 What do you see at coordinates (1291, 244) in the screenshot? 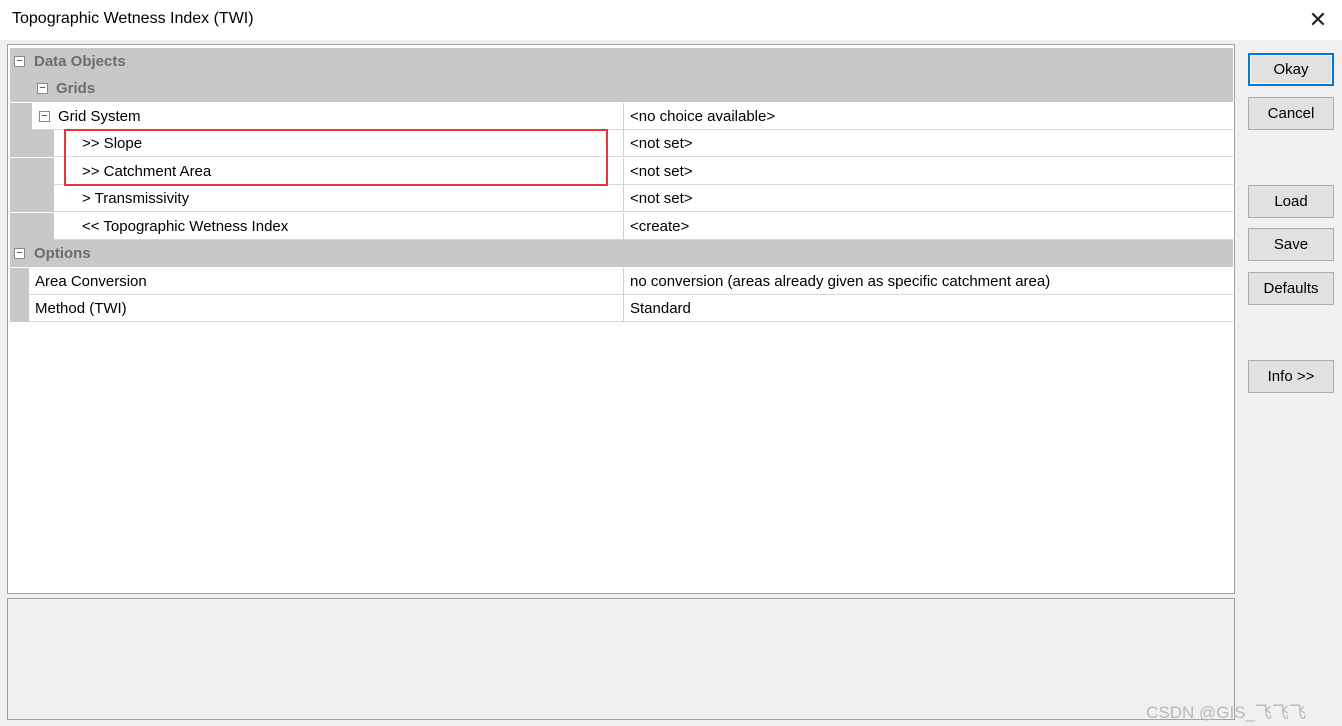
I see `save-button: Save` at bounding box center [1291, 244].